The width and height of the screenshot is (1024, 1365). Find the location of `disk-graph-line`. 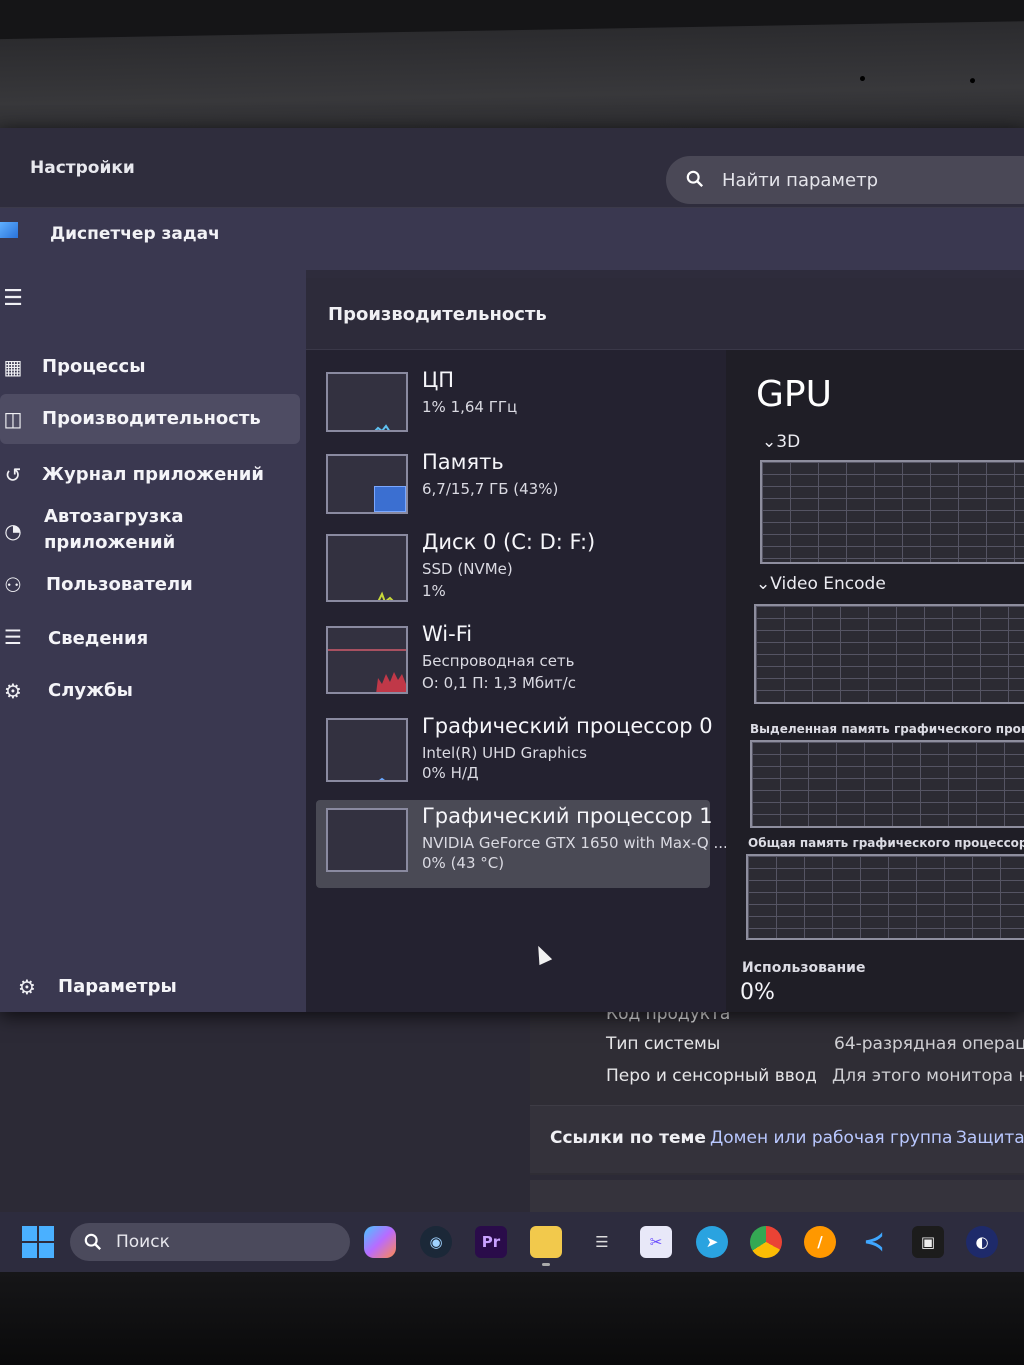

disk-graph-line is located at coordinates (385, 595).